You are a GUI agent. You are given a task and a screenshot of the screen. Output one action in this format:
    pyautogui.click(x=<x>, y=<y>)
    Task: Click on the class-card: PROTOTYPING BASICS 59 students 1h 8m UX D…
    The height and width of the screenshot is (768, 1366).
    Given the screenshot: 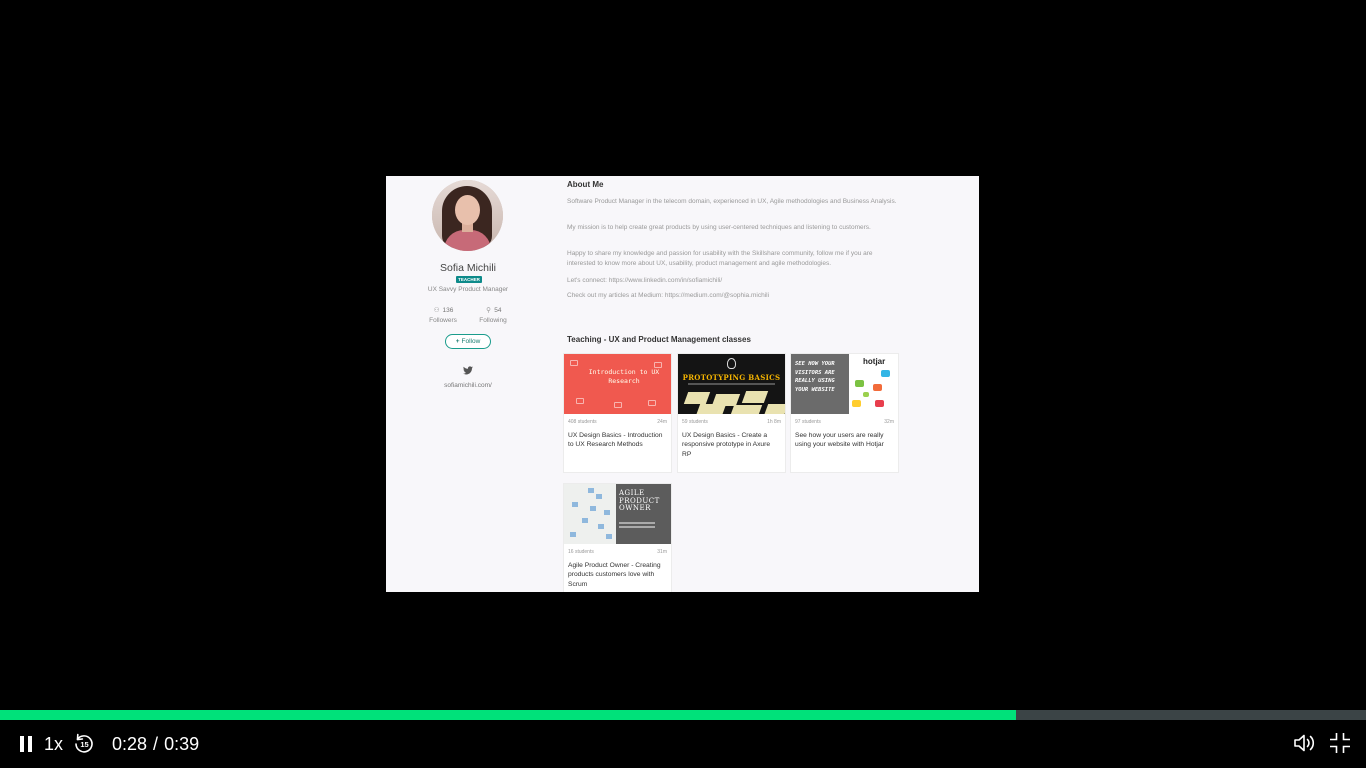 What is the action you would take?
    pyautogui.click(x=731, y=413)
    